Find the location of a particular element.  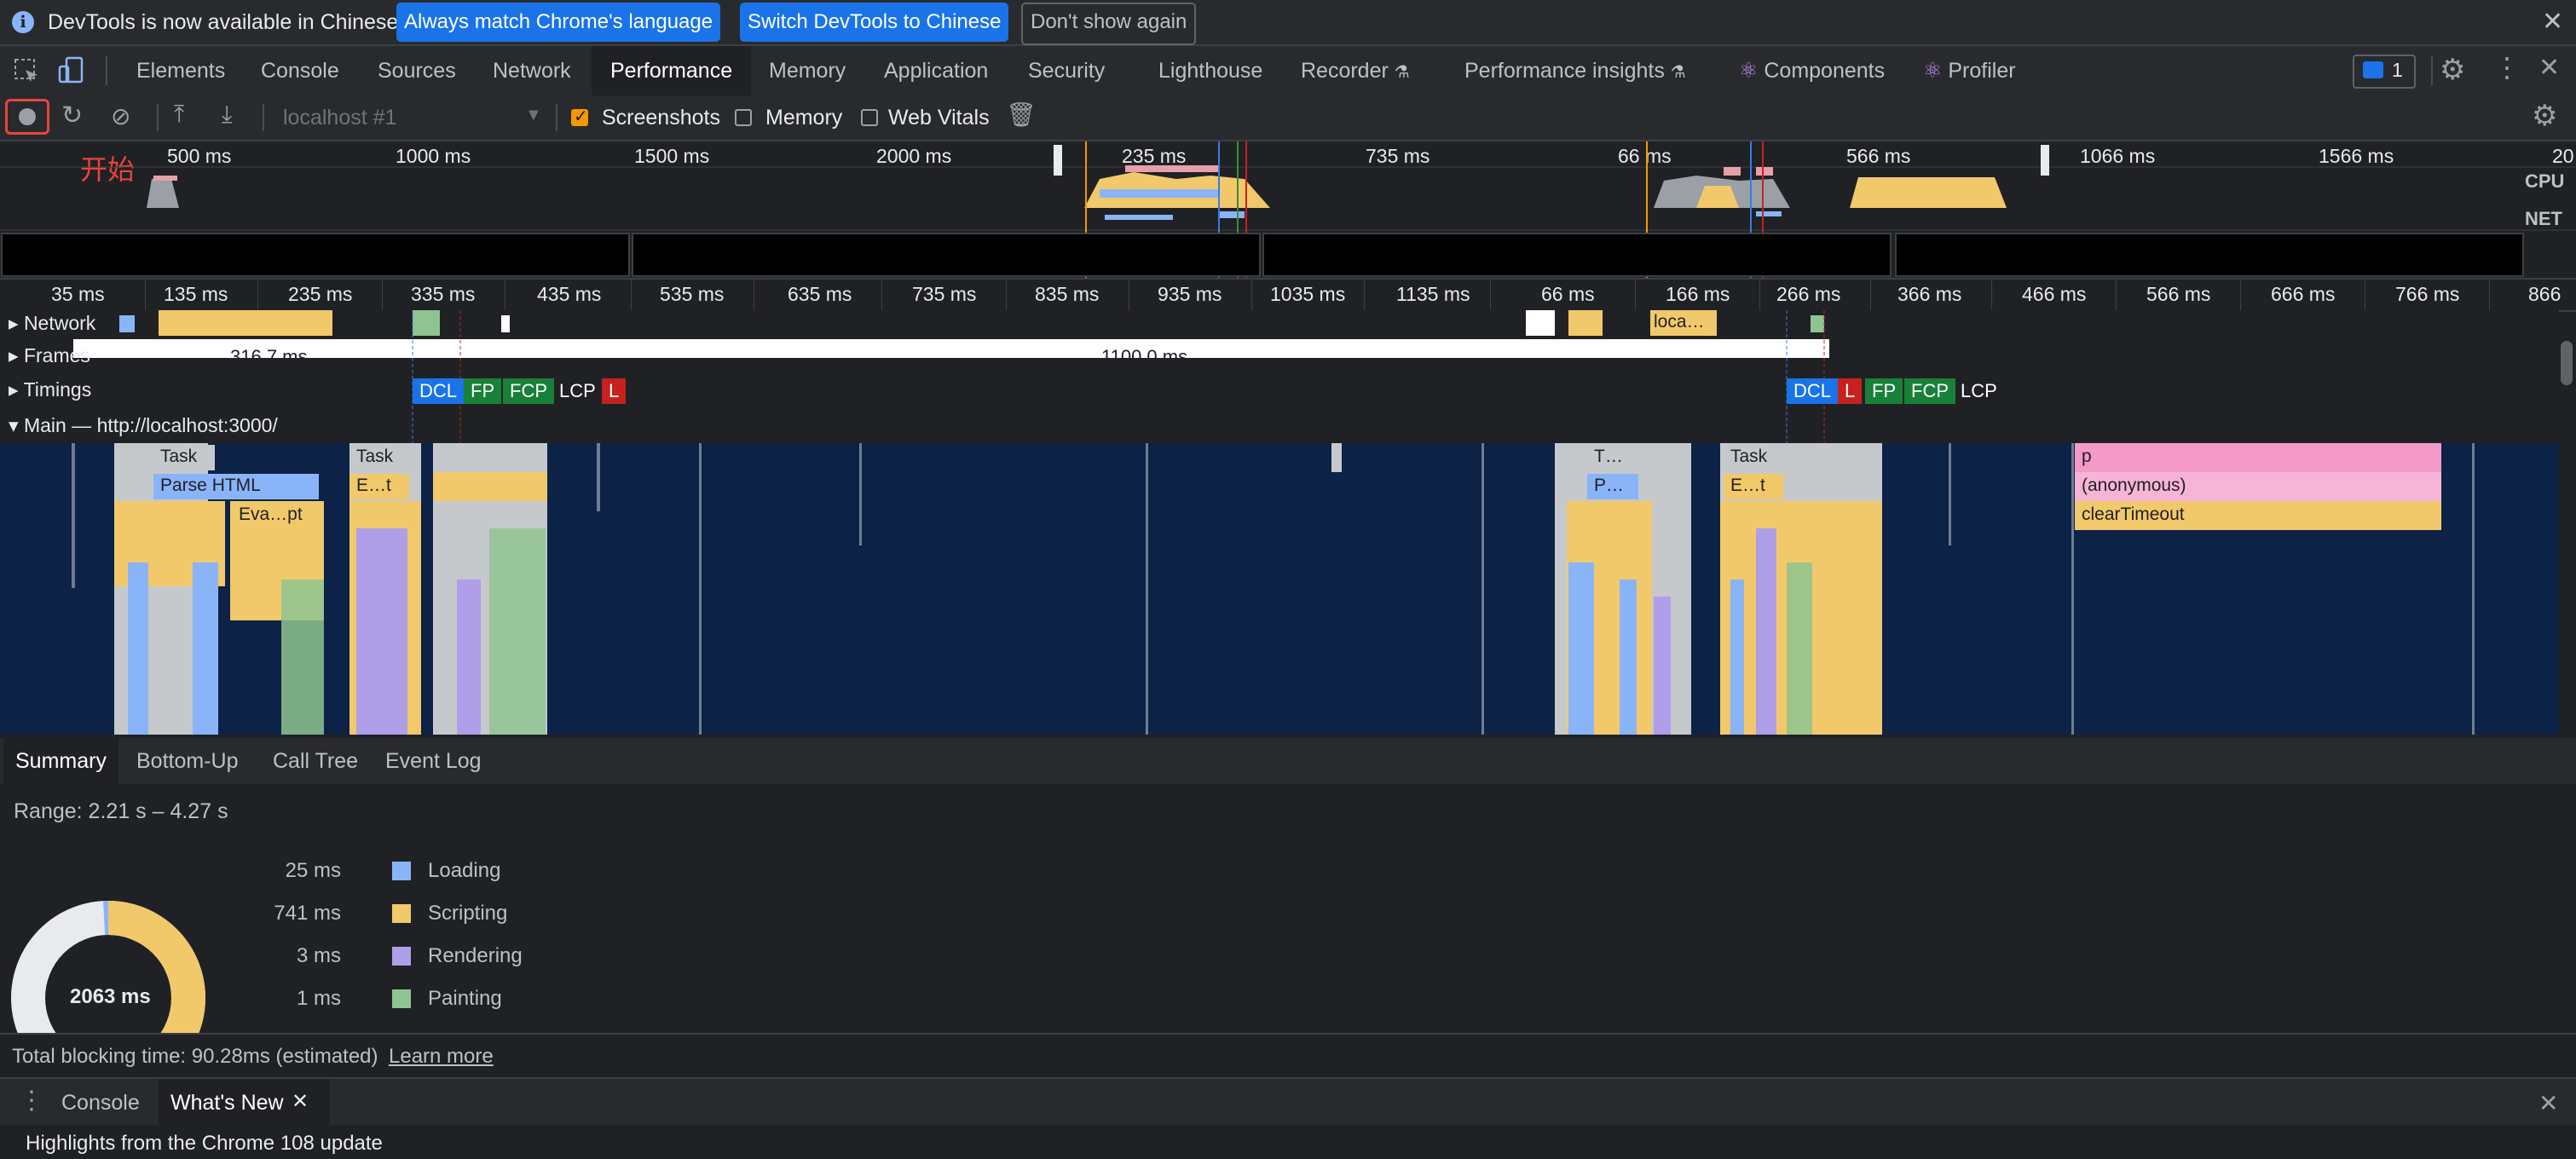

tab-console: Console is located at coordinates (300, 70).